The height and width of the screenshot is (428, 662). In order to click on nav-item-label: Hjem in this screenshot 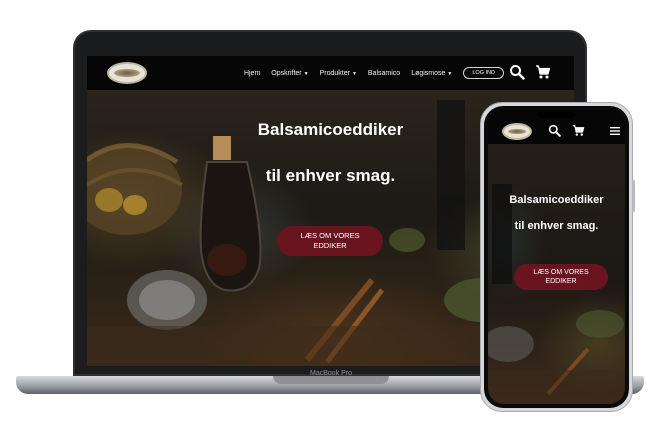, I will do `click(252, 73)`.